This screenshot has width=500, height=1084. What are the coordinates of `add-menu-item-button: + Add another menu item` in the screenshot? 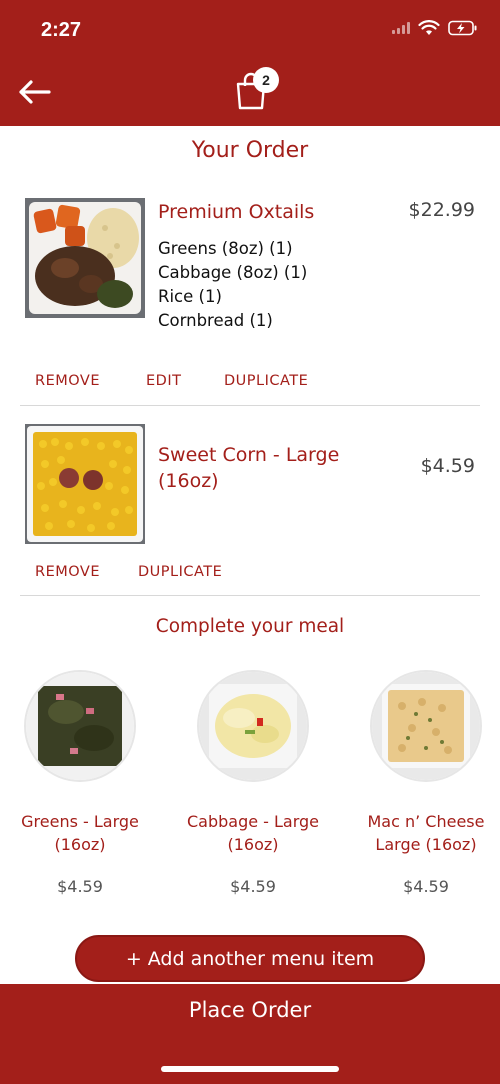 It's located at (250, 958).